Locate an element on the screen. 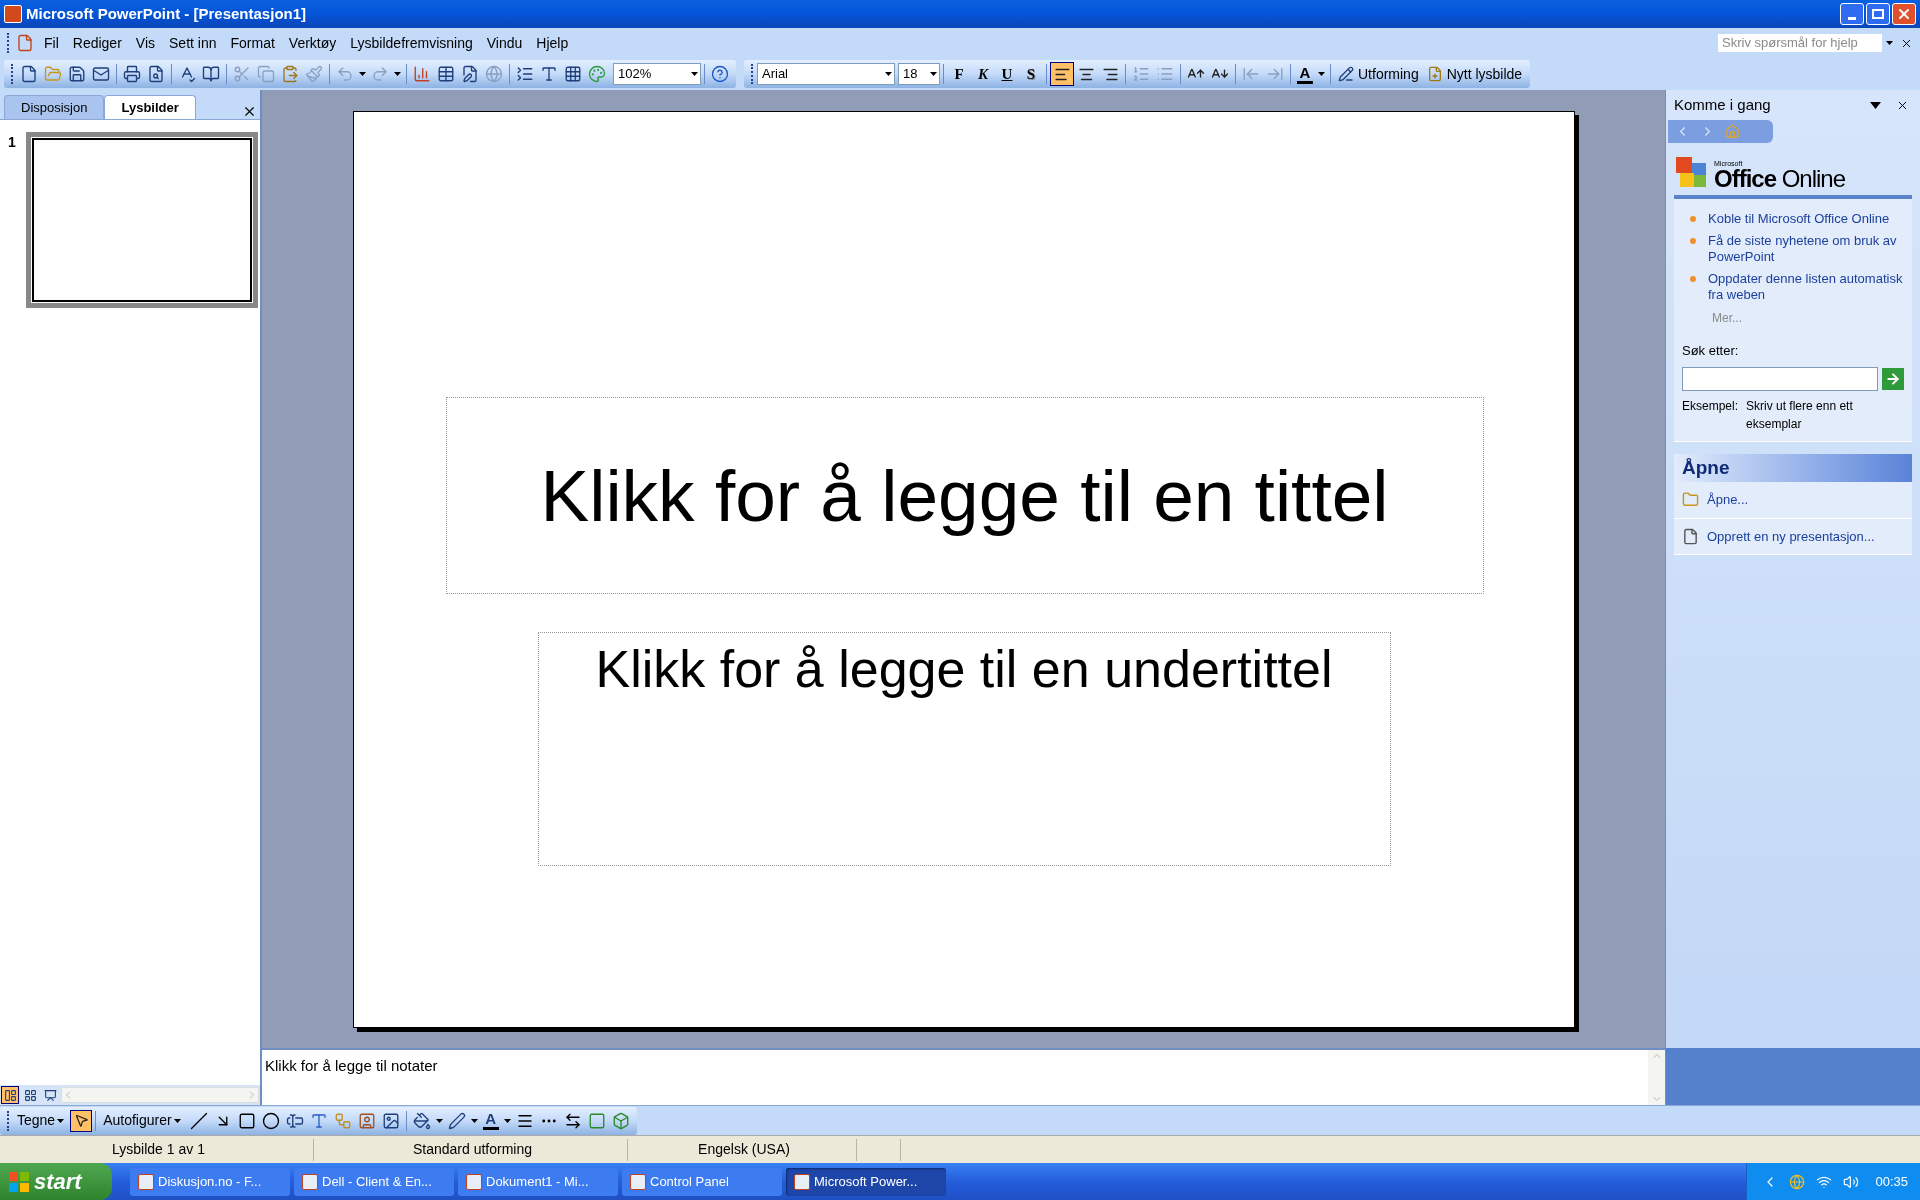 This screenshot has height=1200, width=1920. task-pane-link: Oppdater denne listen automatisk fra weben is located at coordinates (1806, 287).